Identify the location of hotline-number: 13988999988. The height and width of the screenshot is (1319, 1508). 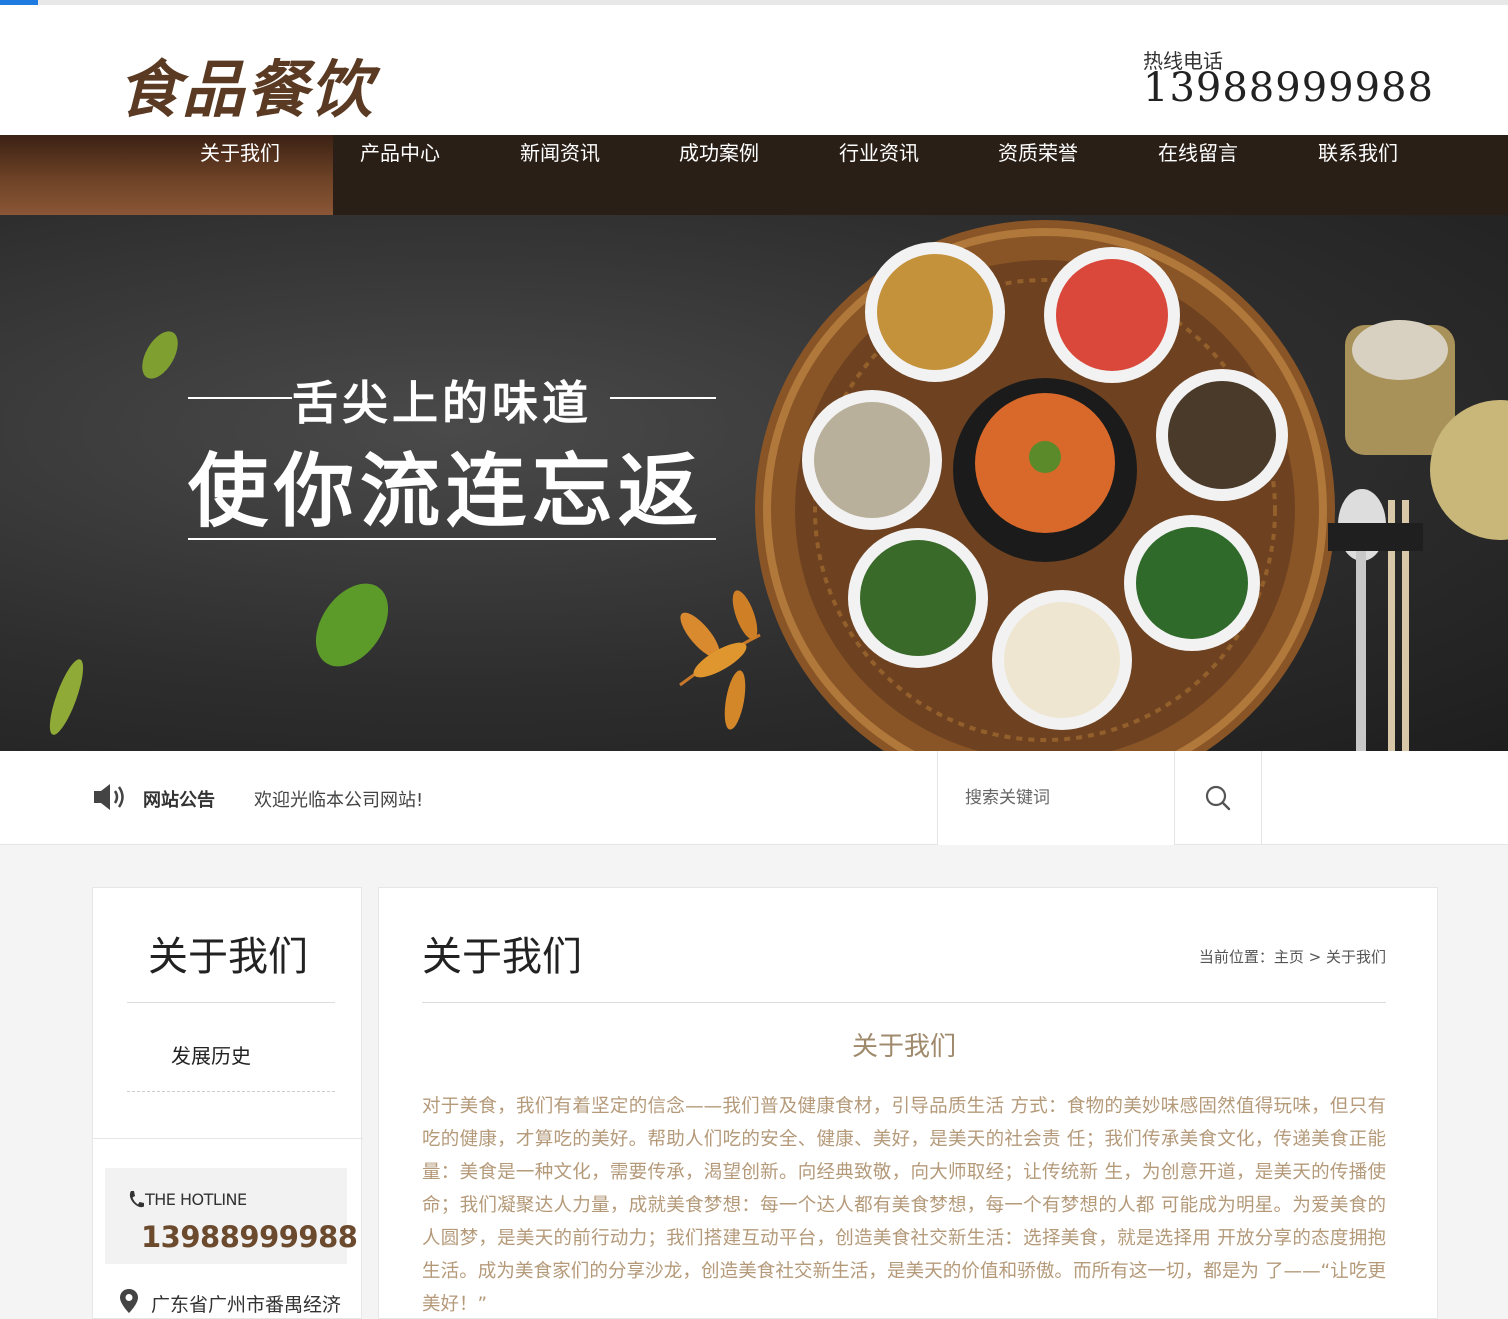
(1288, 88).